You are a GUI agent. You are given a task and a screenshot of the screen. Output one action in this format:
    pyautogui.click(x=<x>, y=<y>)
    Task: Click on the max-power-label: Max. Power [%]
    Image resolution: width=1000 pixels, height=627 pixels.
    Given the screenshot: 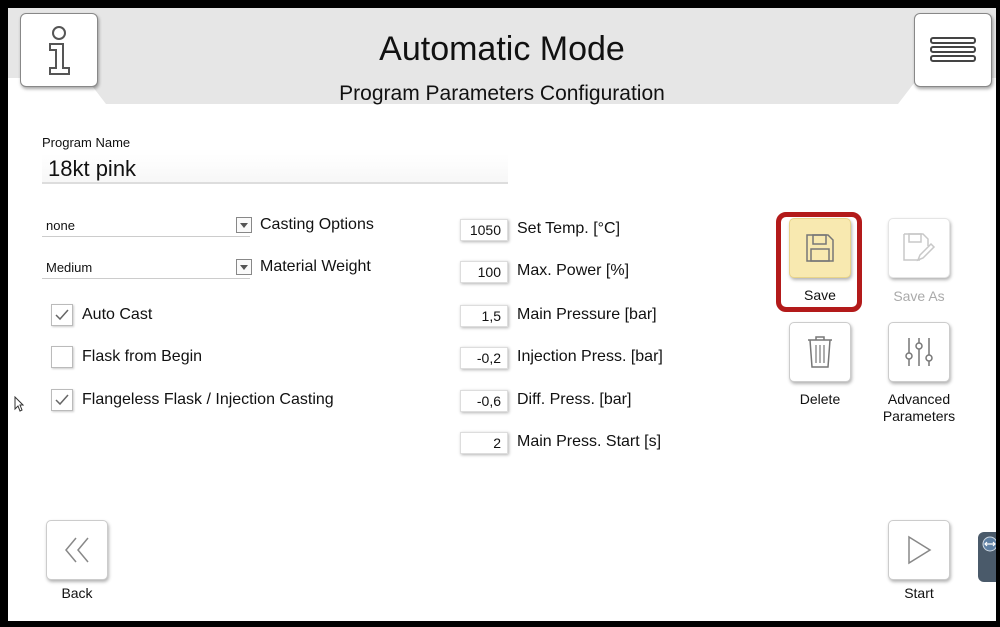 What is the action you would take?
    pyautogui.click(x=573, y=270)
    